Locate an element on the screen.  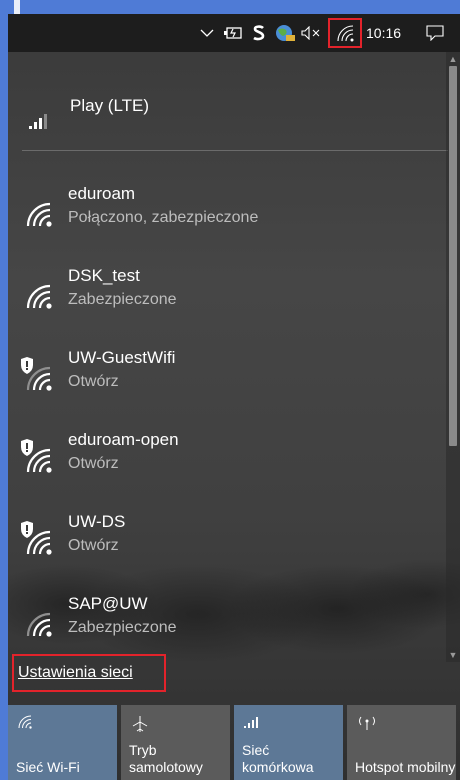
cellular-toggle-tile: Sieć komórkowa is located at coordinates (288, 742).